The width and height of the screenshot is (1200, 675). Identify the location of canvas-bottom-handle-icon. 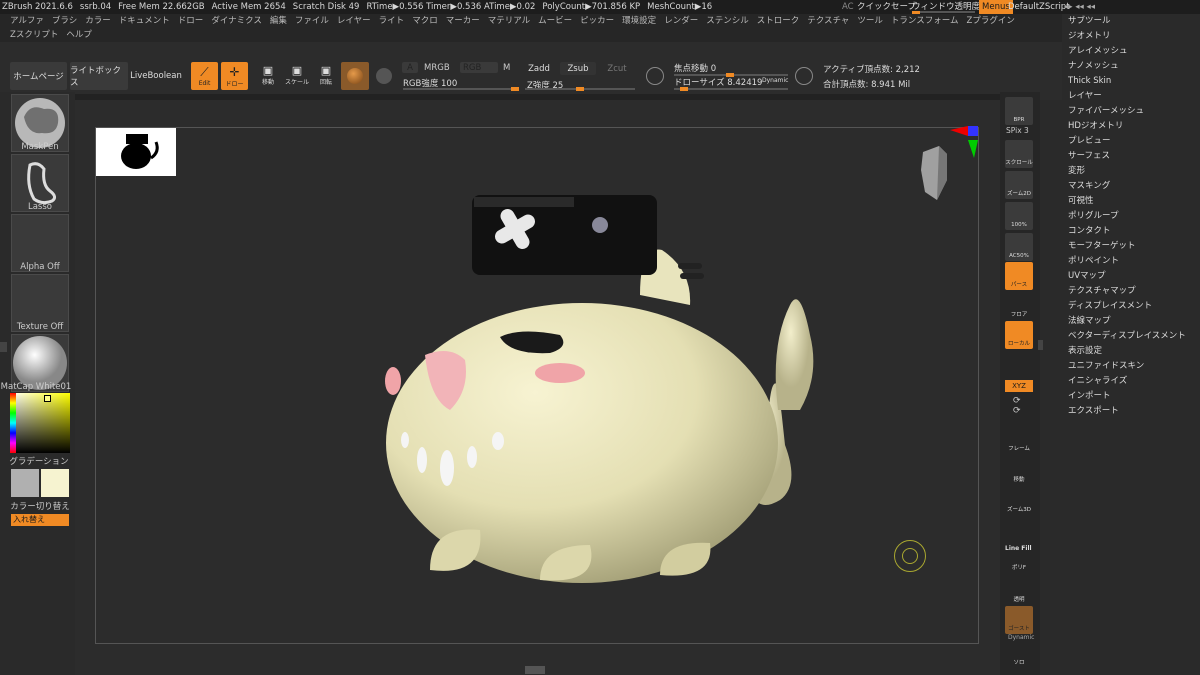
(535, 670).